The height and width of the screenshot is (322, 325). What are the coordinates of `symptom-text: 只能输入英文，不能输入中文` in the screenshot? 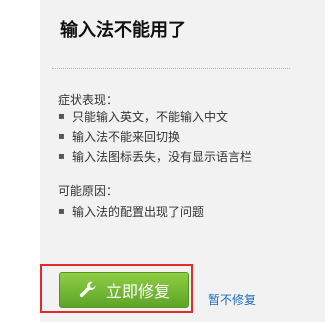 It's located at (150, 117).